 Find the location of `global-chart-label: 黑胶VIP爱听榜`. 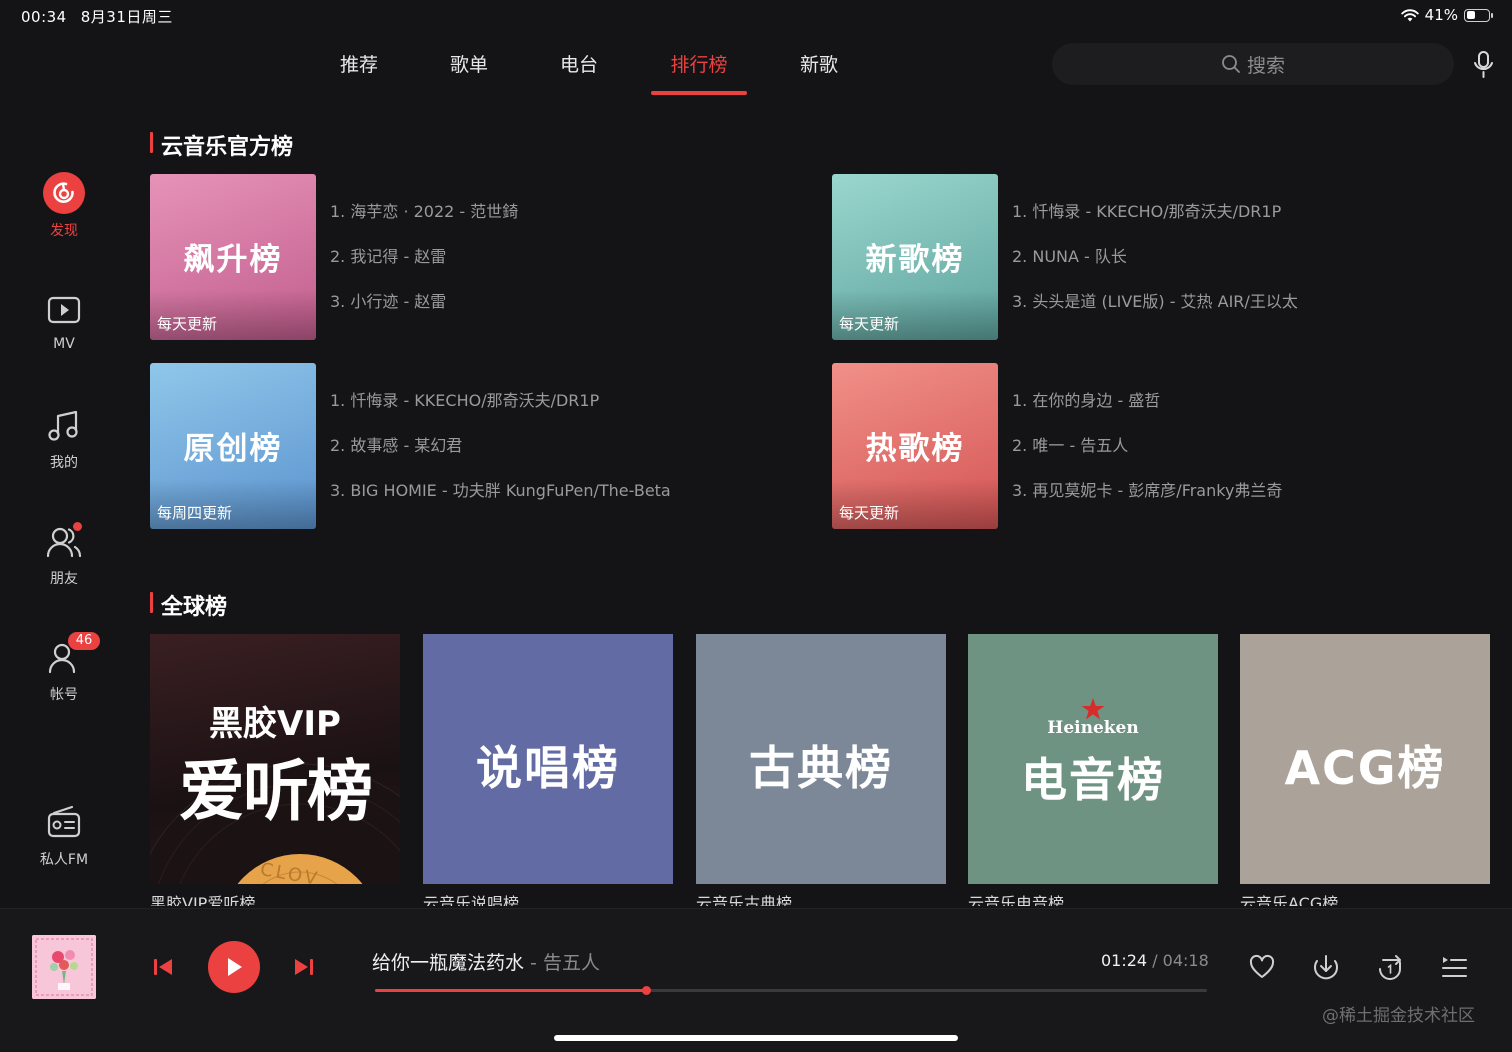

global-chart-label: 黑胶VIP爱听榜 is located at coordinates (203, 900).